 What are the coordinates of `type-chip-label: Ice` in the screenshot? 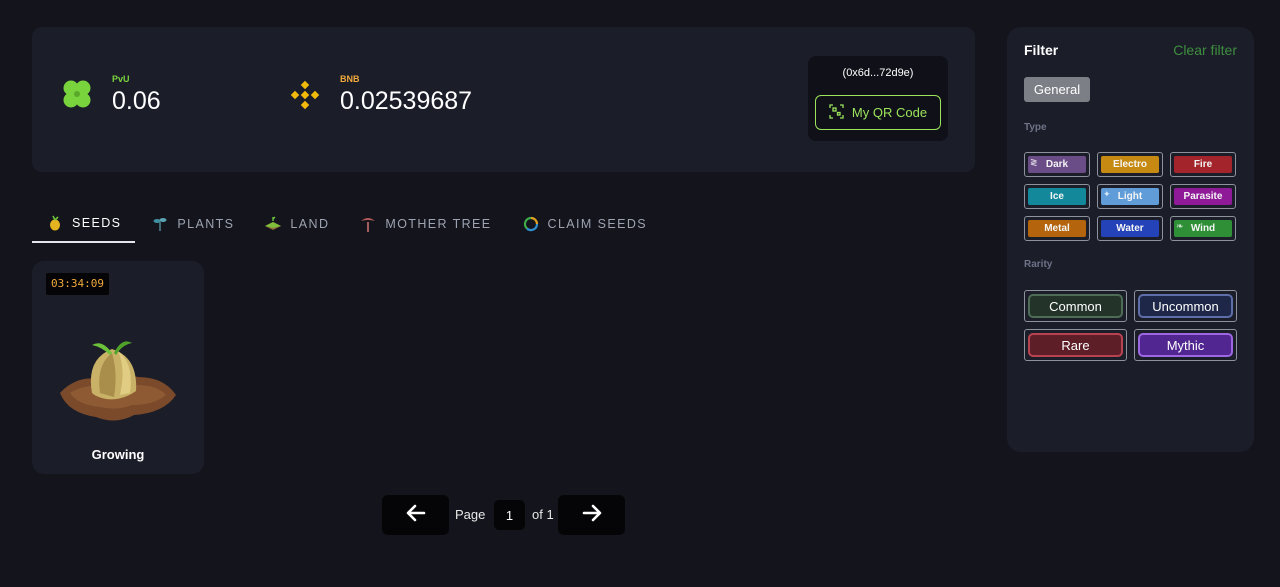 It's located at (1057, 196).